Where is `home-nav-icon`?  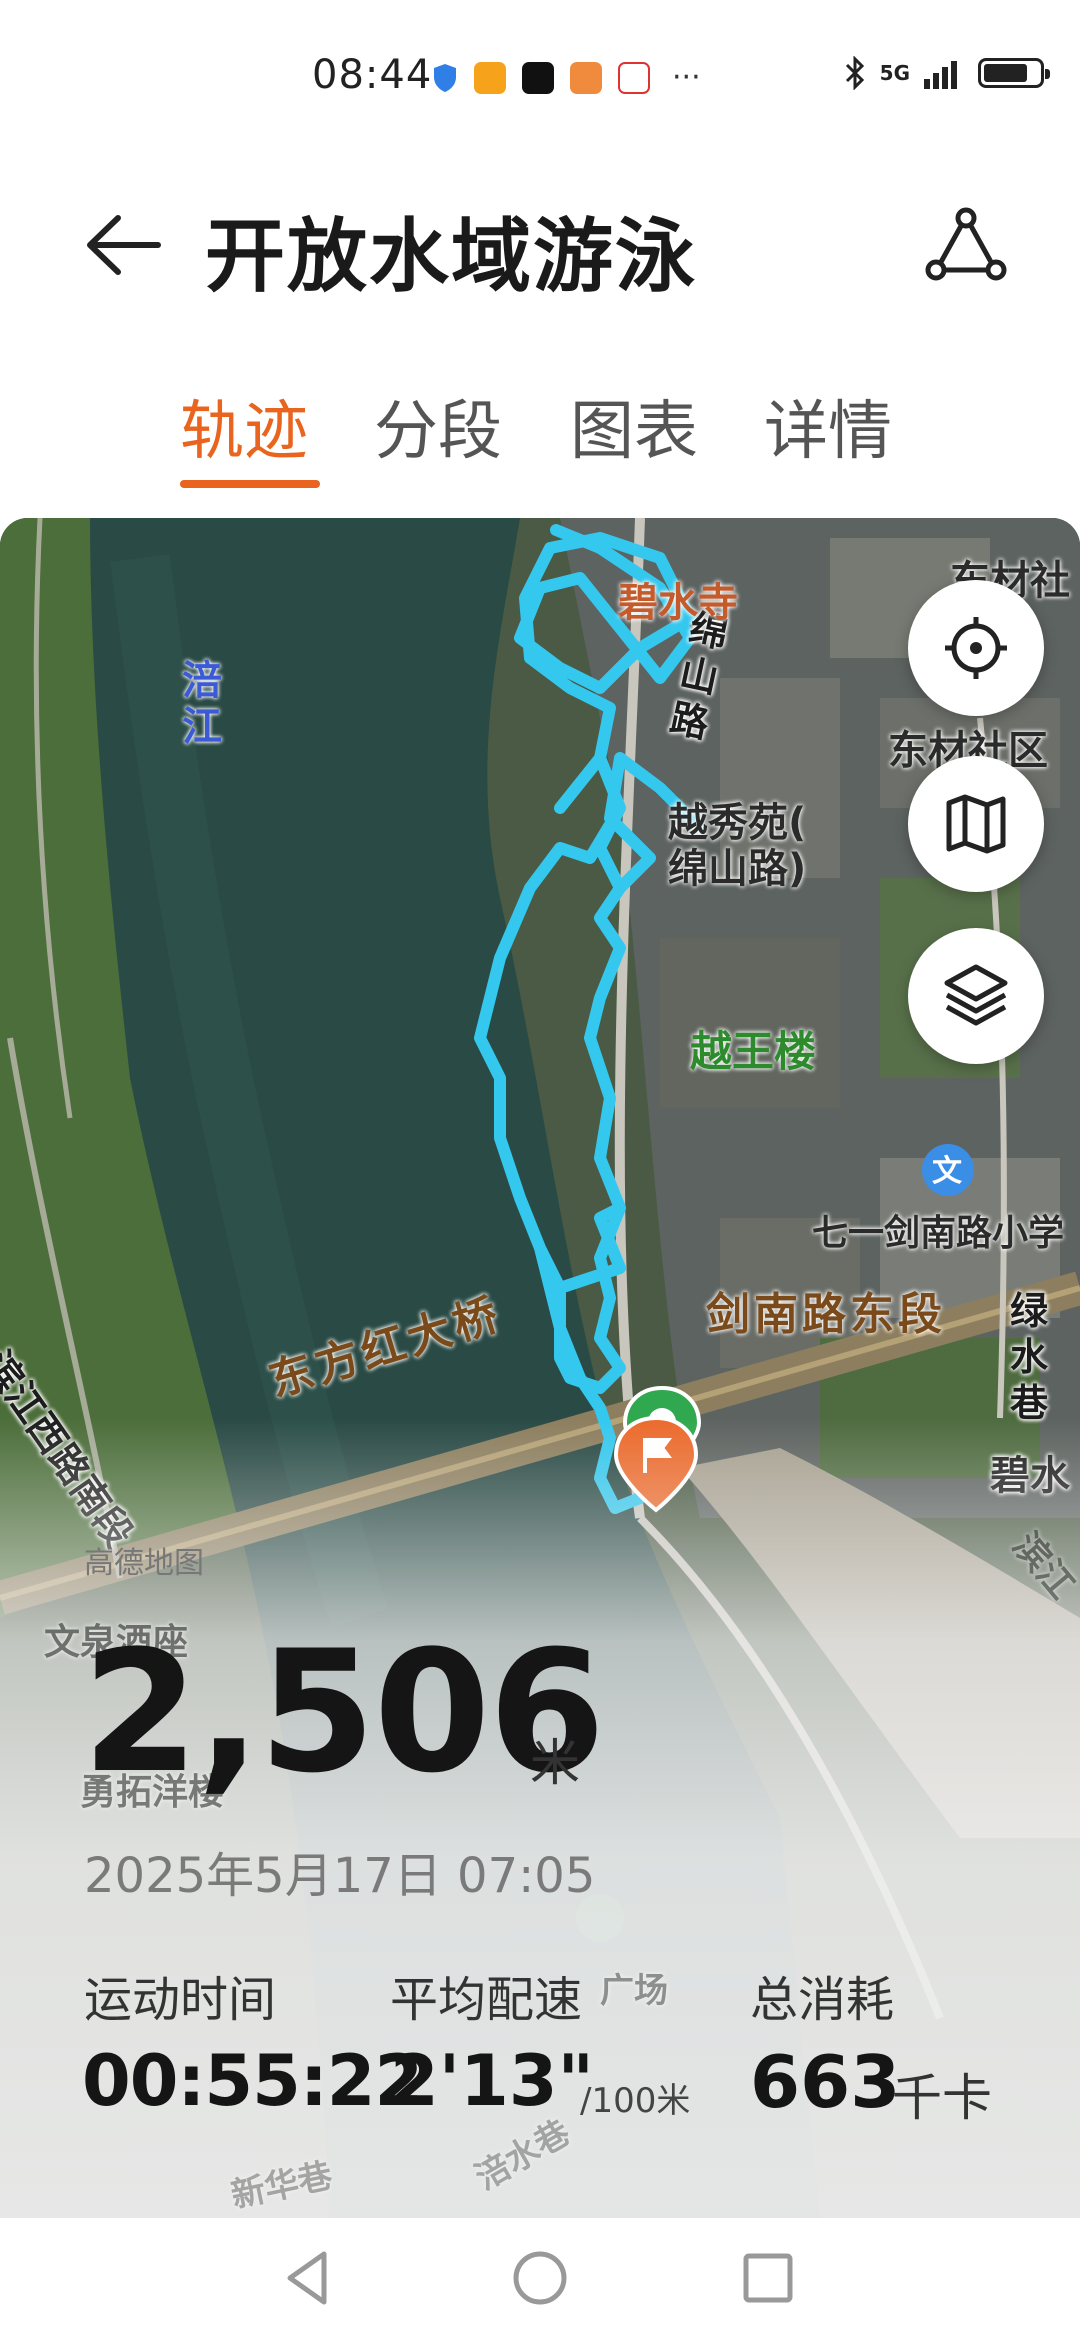 home-nav-icon is located at coordinates (540, 2278).